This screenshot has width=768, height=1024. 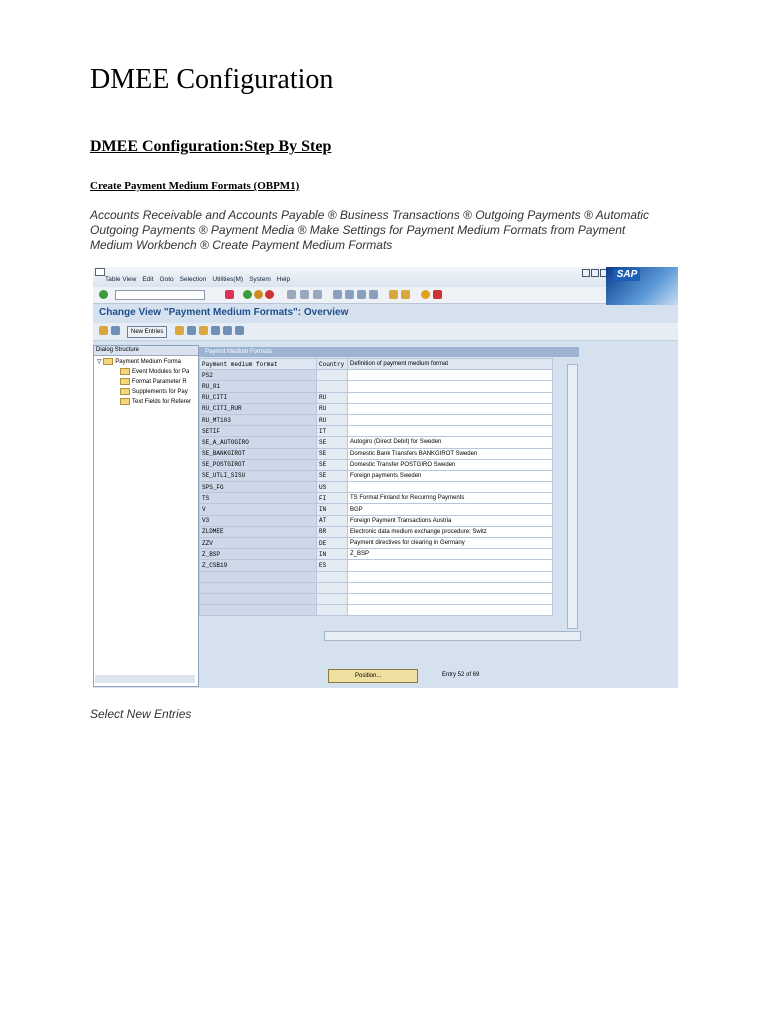 I want to click on back-icon, so click(x=247, y=294).